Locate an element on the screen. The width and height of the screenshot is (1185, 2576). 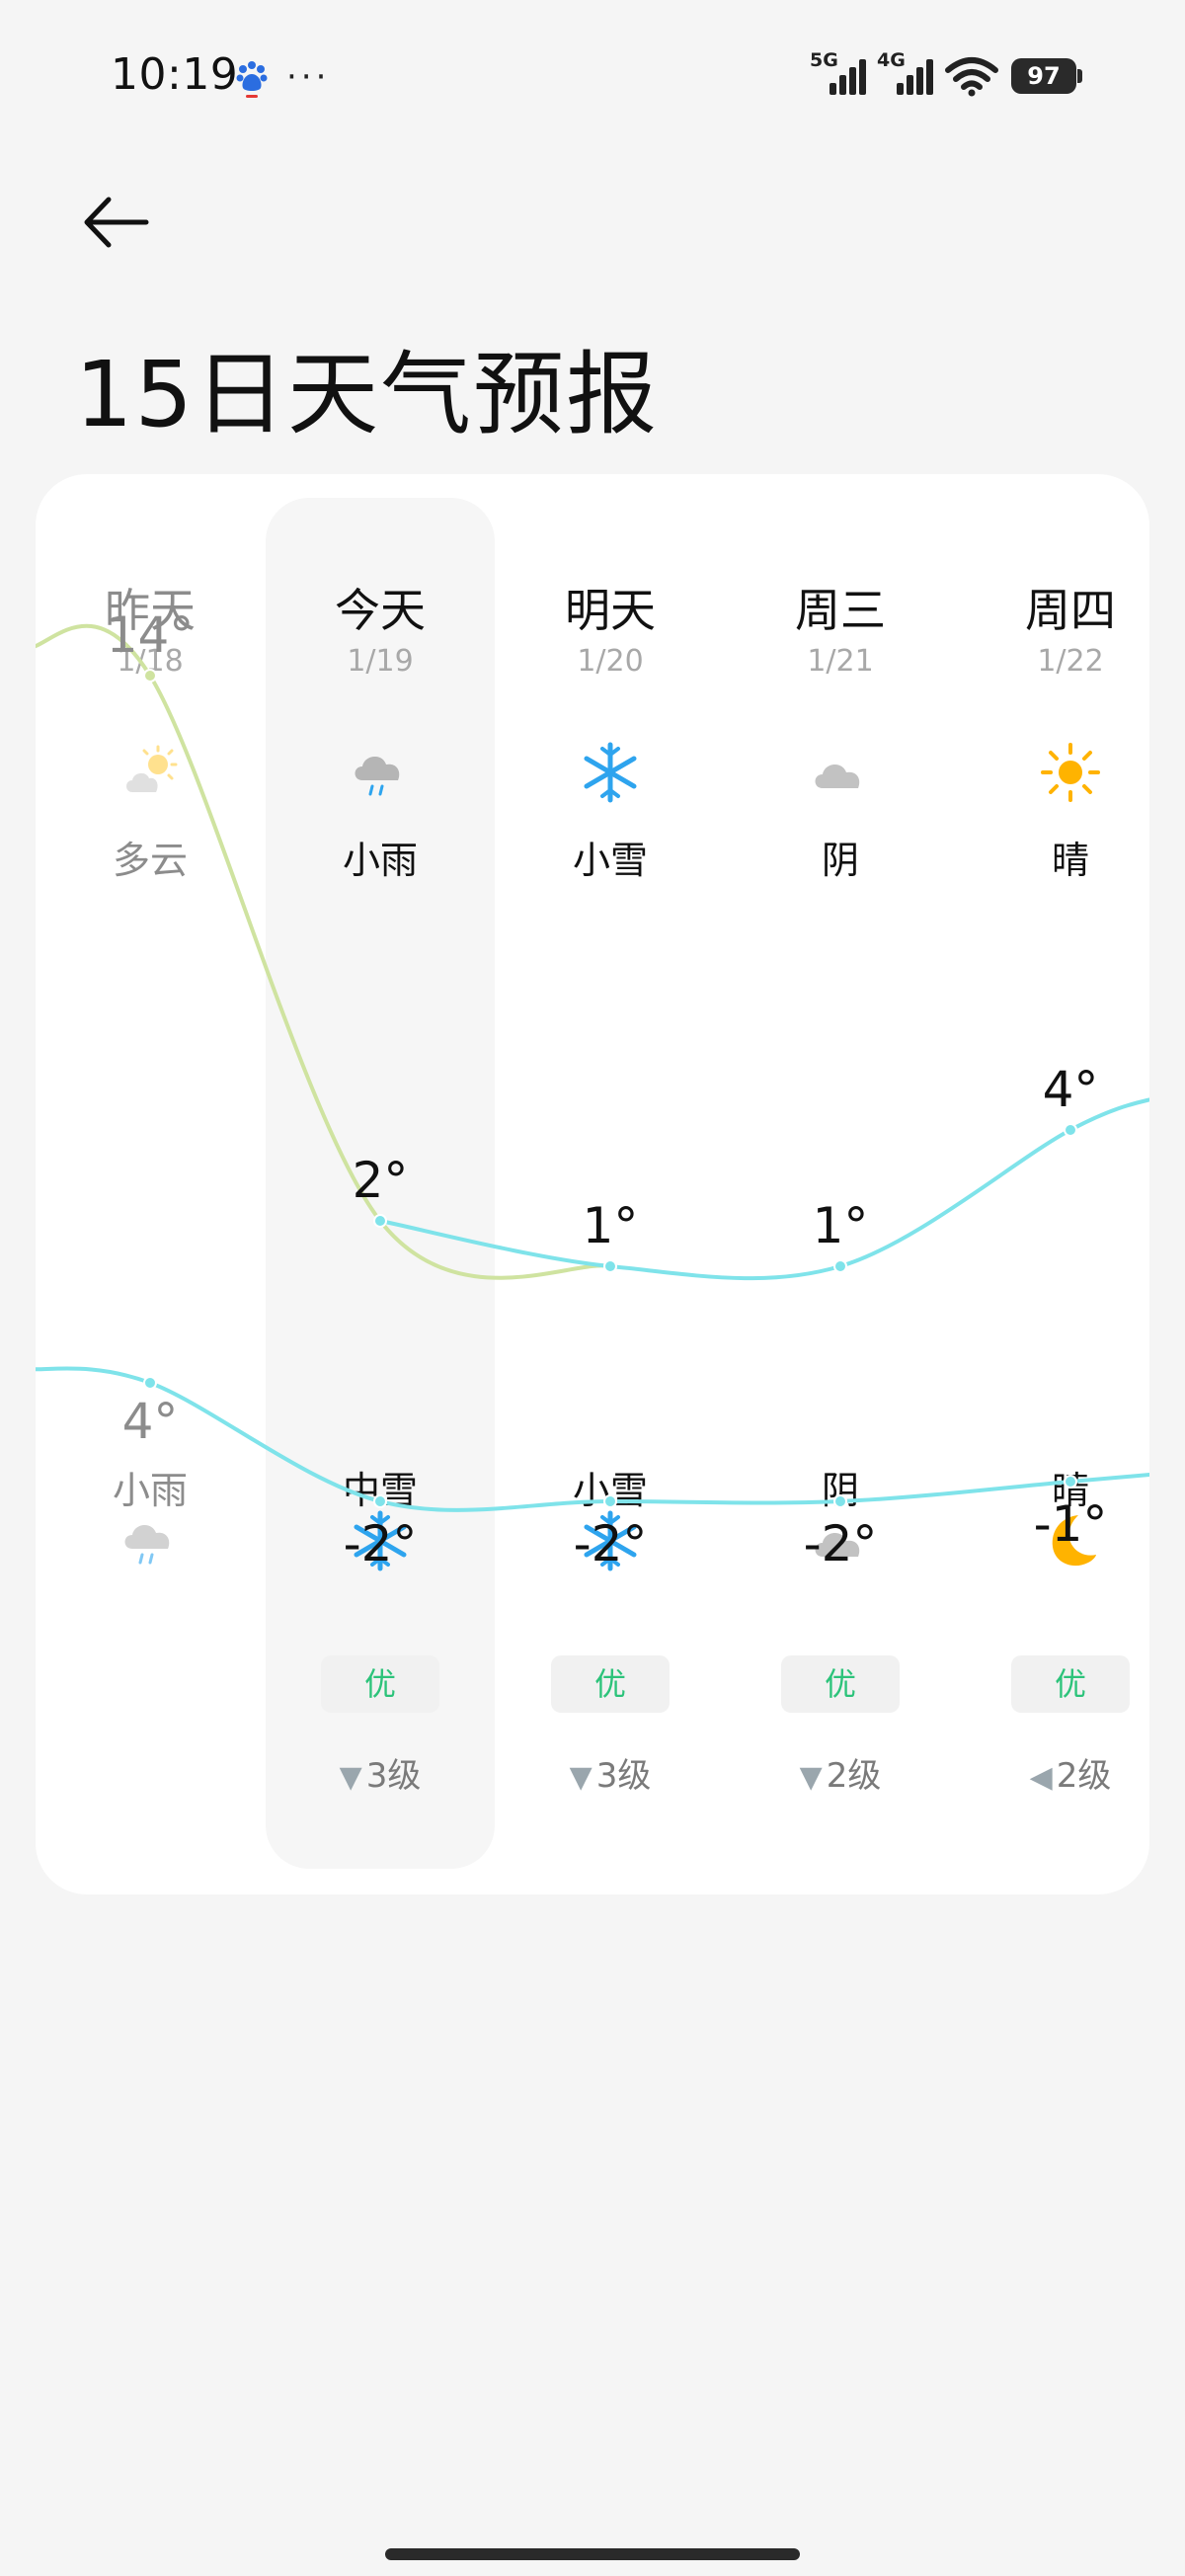
high-temp-line-past is located at coordinates (323, 951).